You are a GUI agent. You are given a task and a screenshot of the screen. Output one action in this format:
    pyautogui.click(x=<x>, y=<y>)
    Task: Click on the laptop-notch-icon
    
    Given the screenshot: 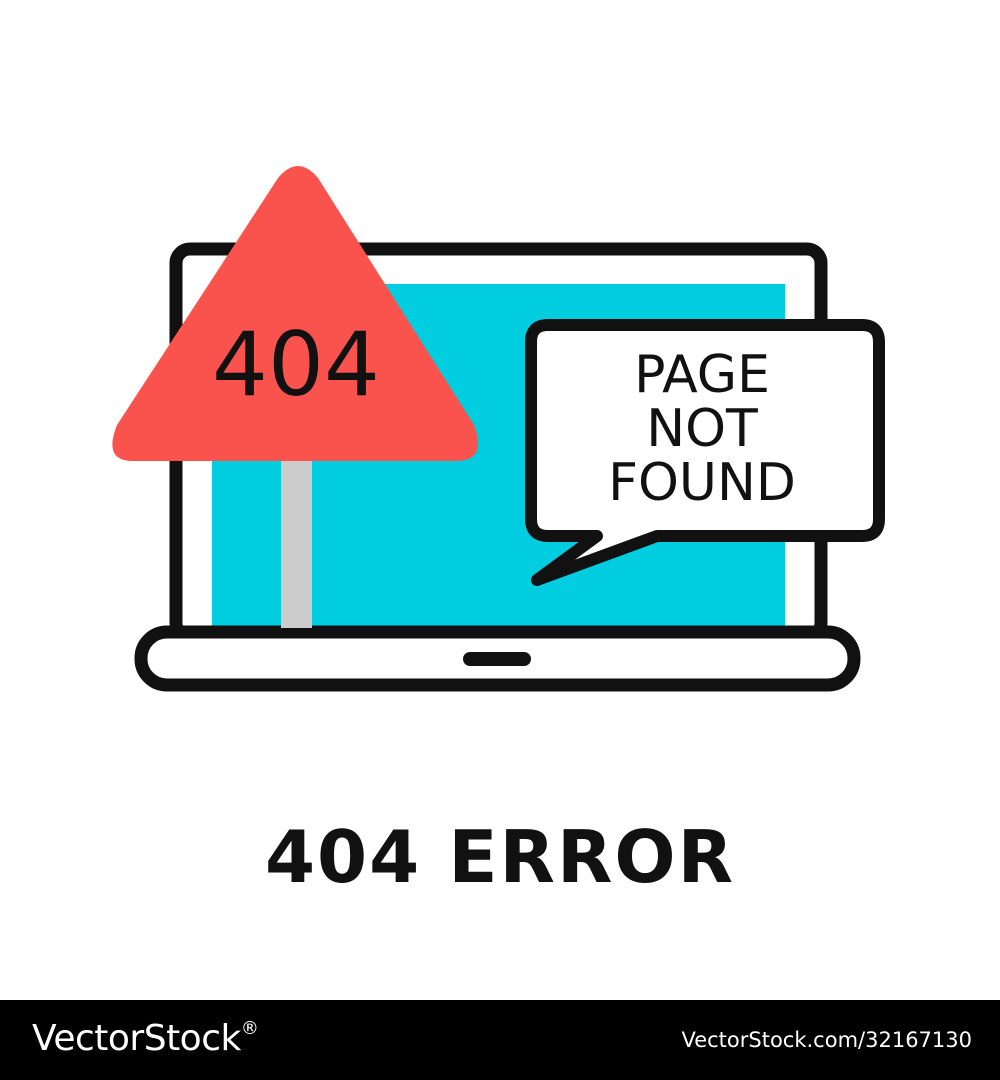 What is the action you would take?
    pyautogui.click(x=497, y=659)
    